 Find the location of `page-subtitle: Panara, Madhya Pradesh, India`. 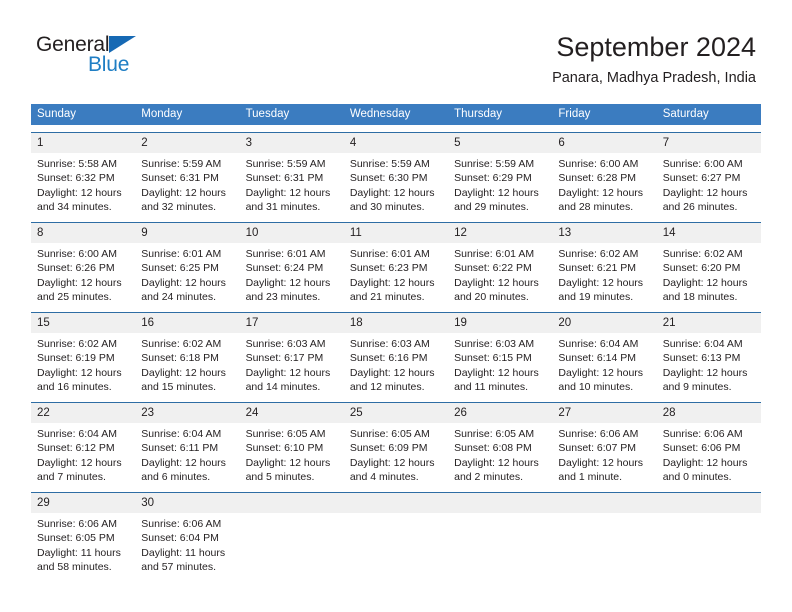

page-subtitle: Panara, Madhya Pradesh, India is located at coordinates (654, 78).